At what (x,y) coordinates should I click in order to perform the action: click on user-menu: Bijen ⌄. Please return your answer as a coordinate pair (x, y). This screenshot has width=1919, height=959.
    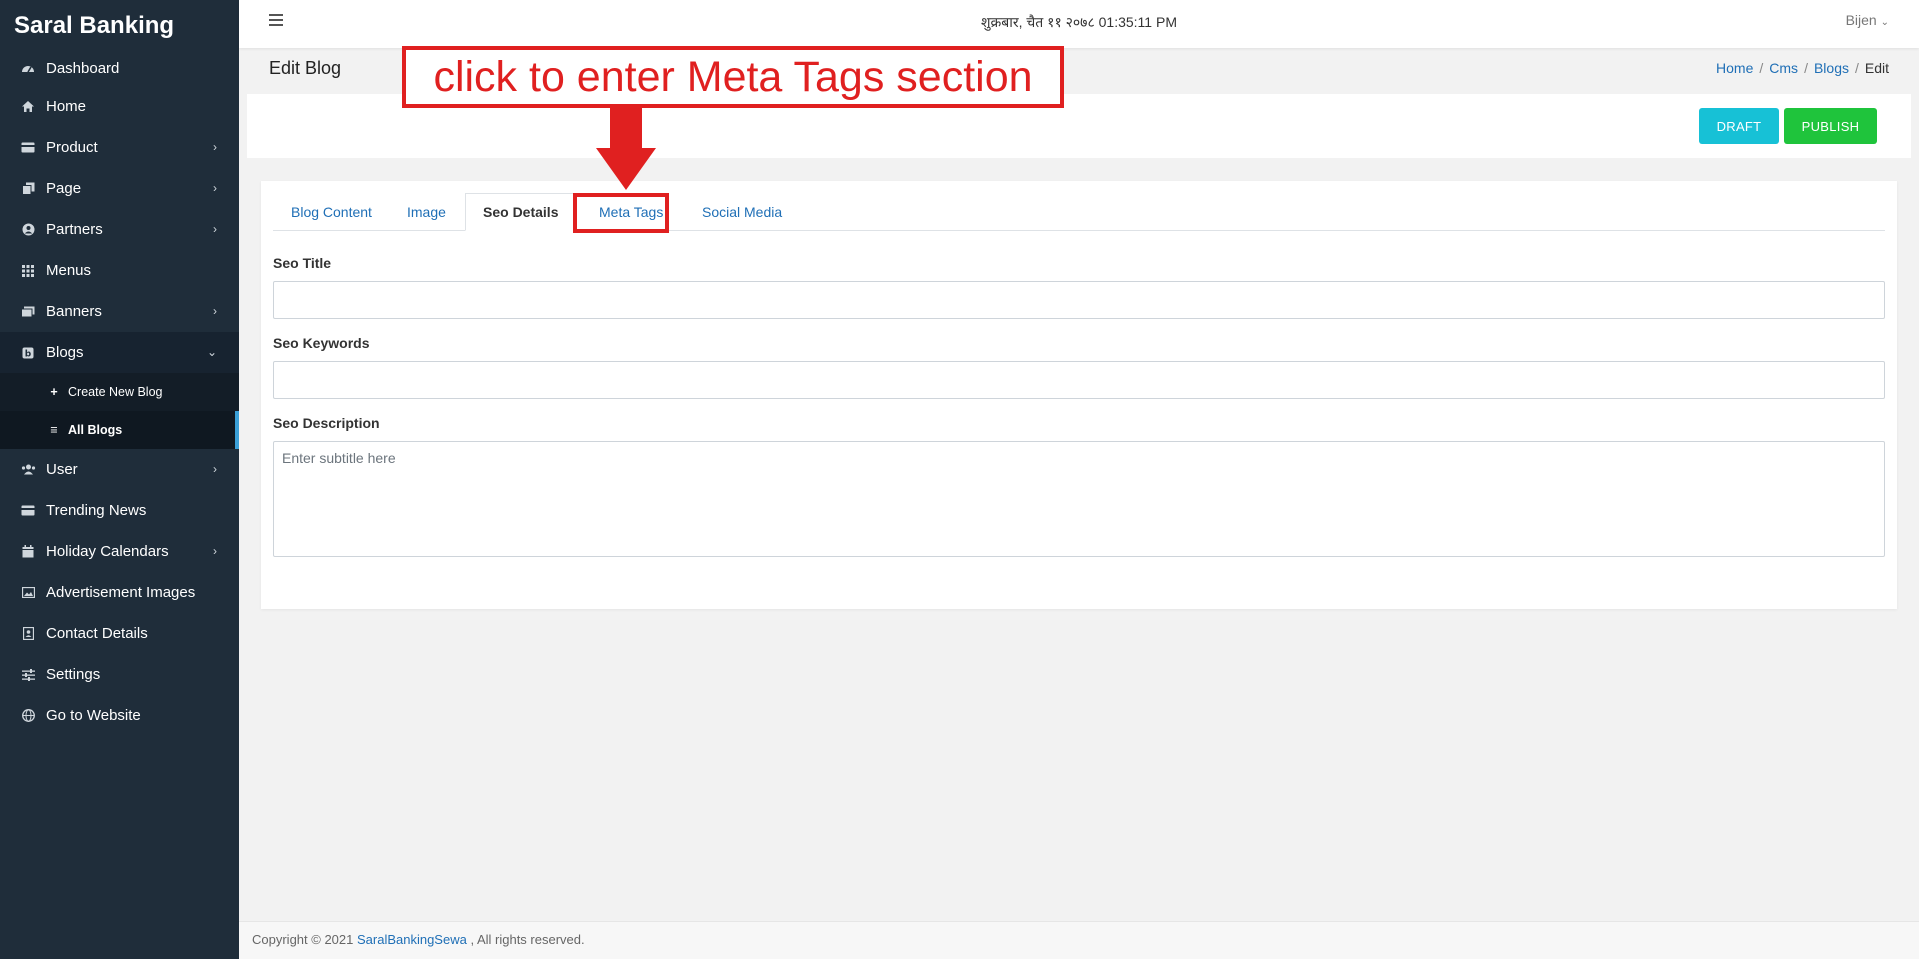
    Looking at the image, I should click on (1867, 20).